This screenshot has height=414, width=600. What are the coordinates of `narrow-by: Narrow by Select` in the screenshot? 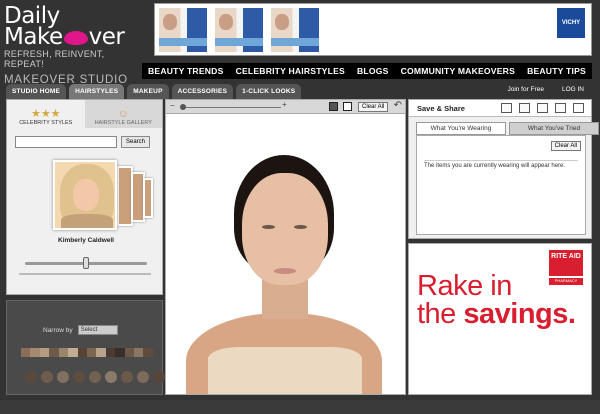 It's located at (80, 330).